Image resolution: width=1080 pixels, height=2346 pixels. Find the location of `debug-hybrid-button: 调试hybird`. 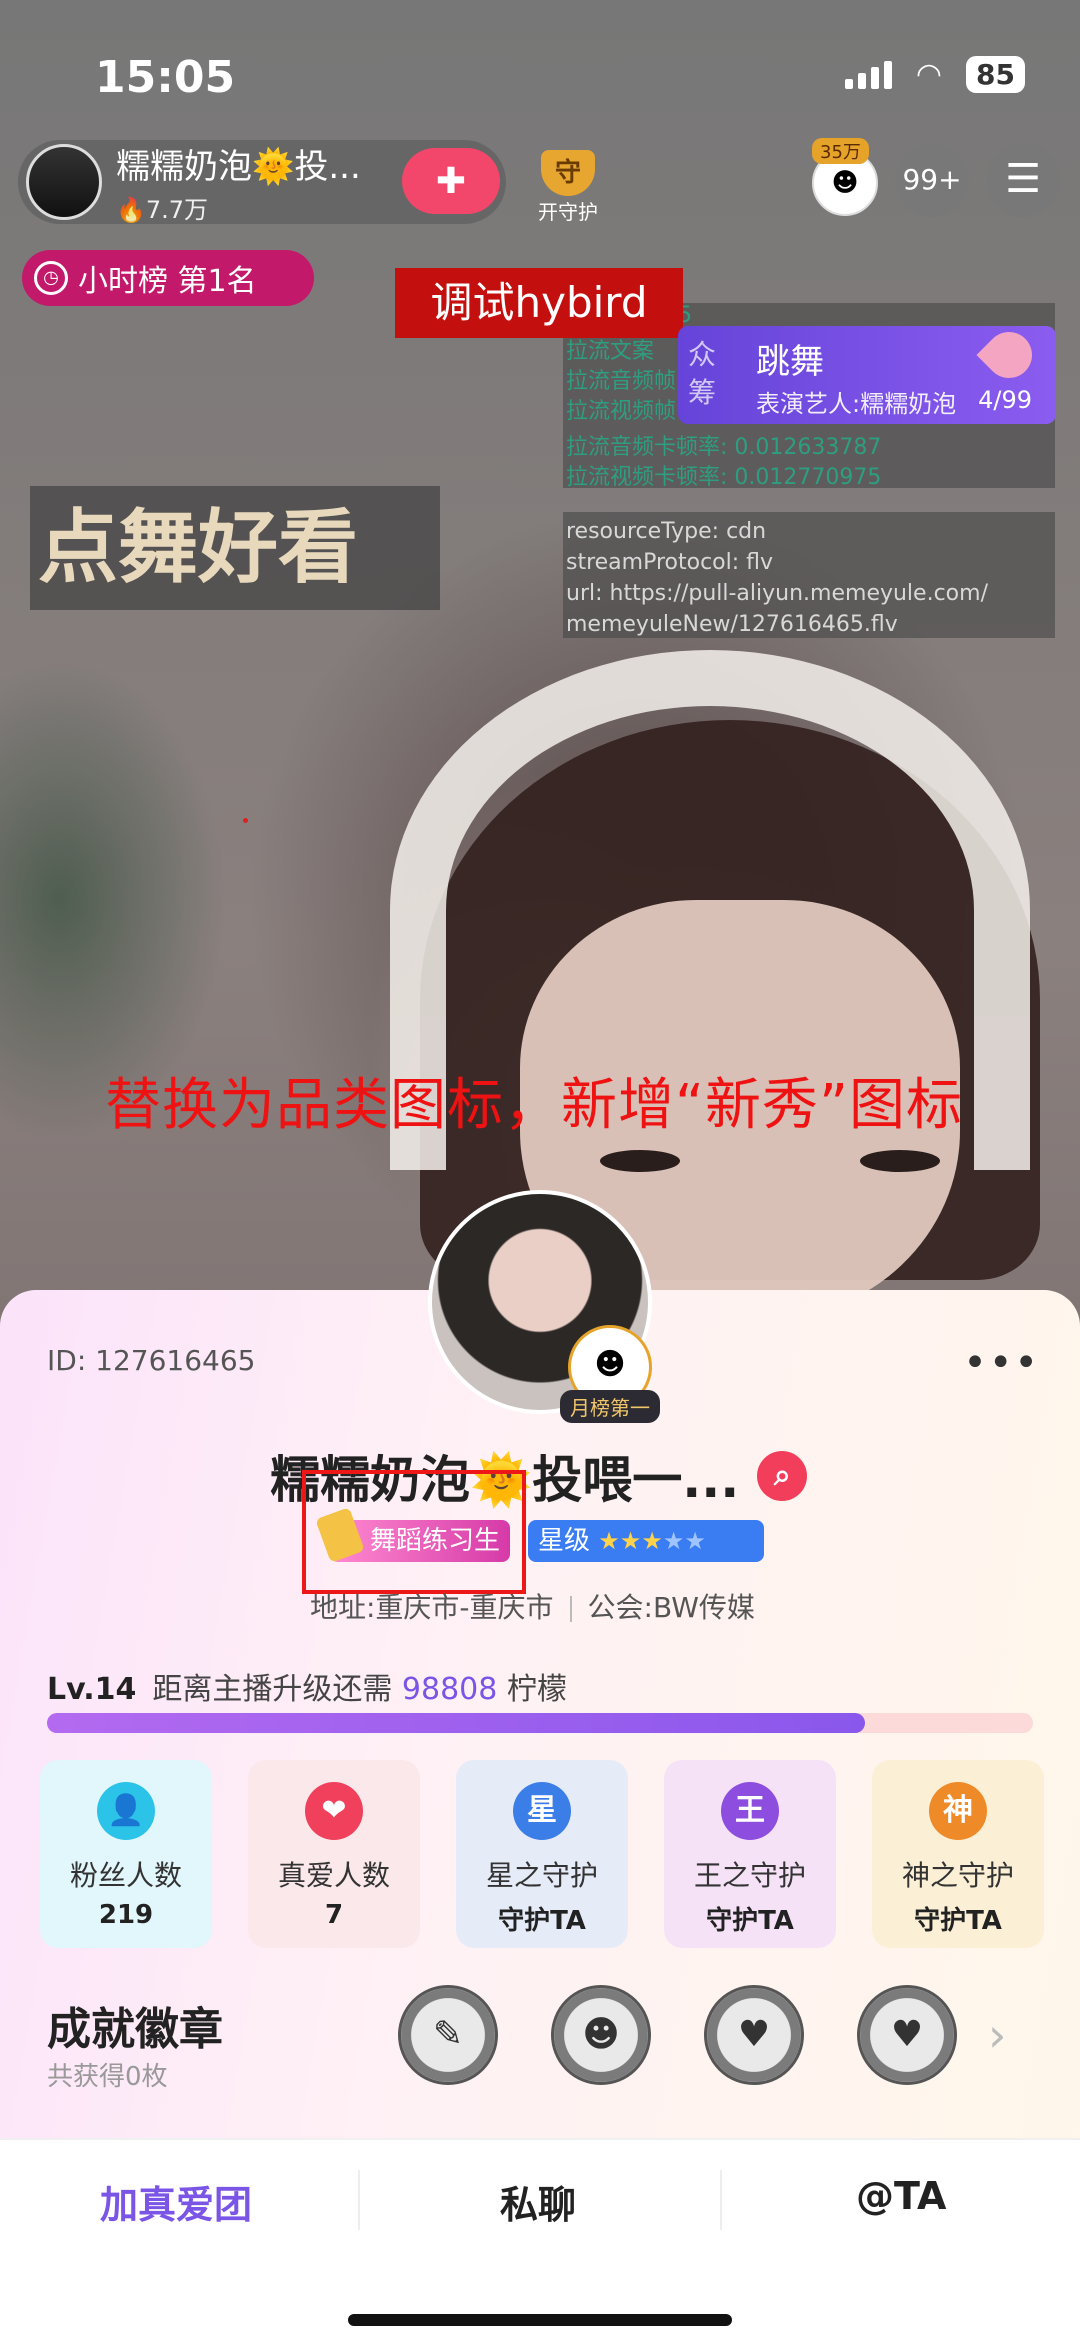

debug-hybrid-button: 调试hybird is located at coordinates (539, 303).